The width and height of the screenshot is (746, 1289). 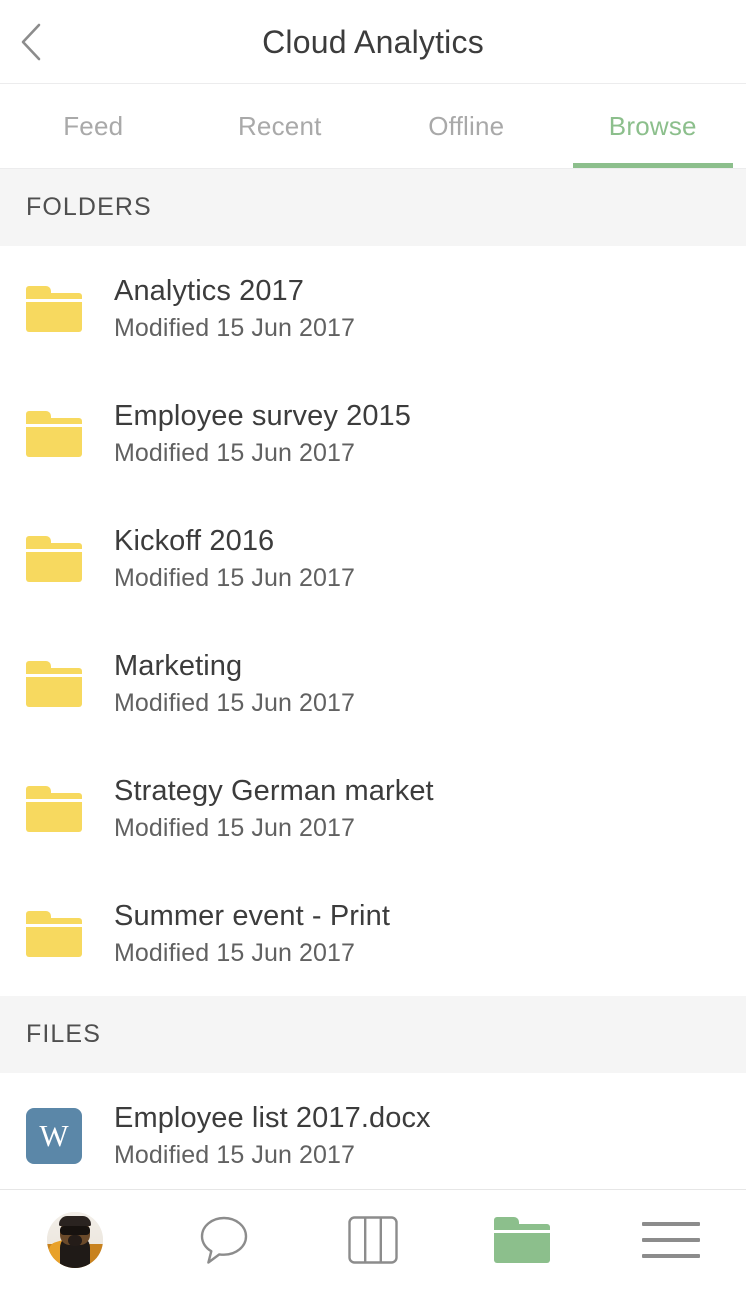 I want to click on nav-item-chat, so click(x=223, y=1239).